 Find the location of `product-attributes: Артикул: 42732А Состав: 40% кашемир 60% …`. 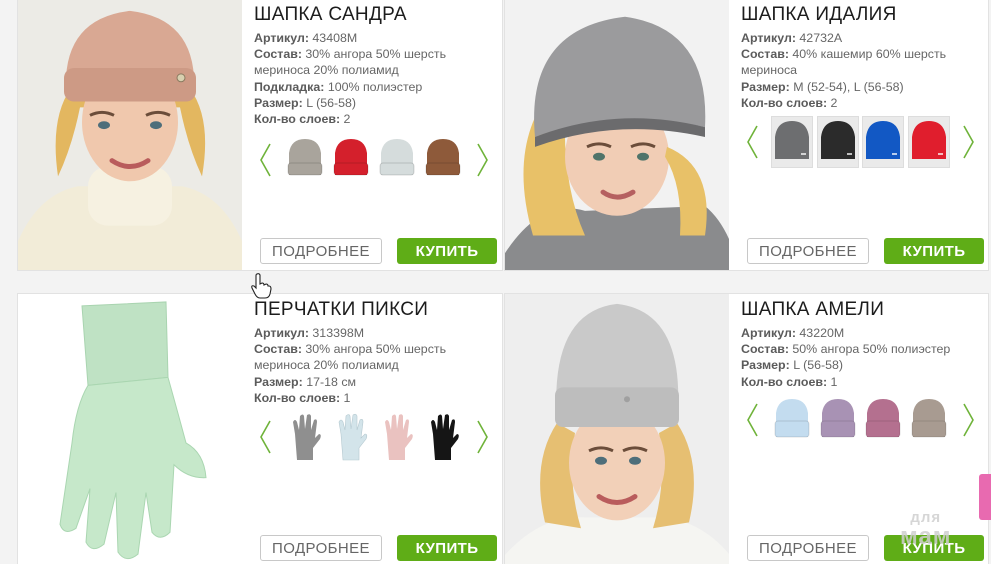

product-attributes: Артикул: 42732А Состав: 40% кашемир 60% … is located at coordinates (860, 70).